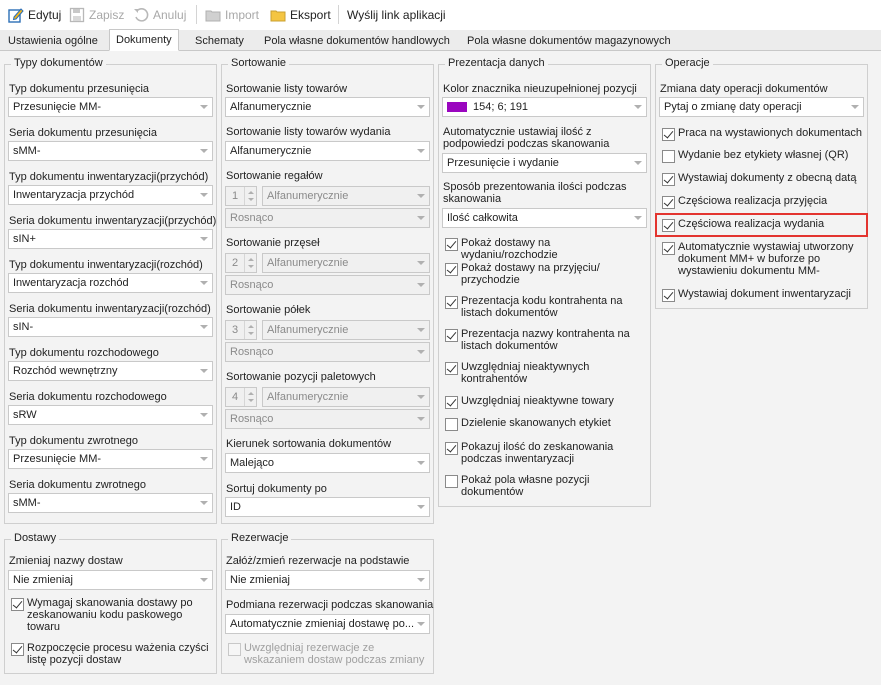  I want to click on rack-sort-order-spinner: 1, so click(241, 196).